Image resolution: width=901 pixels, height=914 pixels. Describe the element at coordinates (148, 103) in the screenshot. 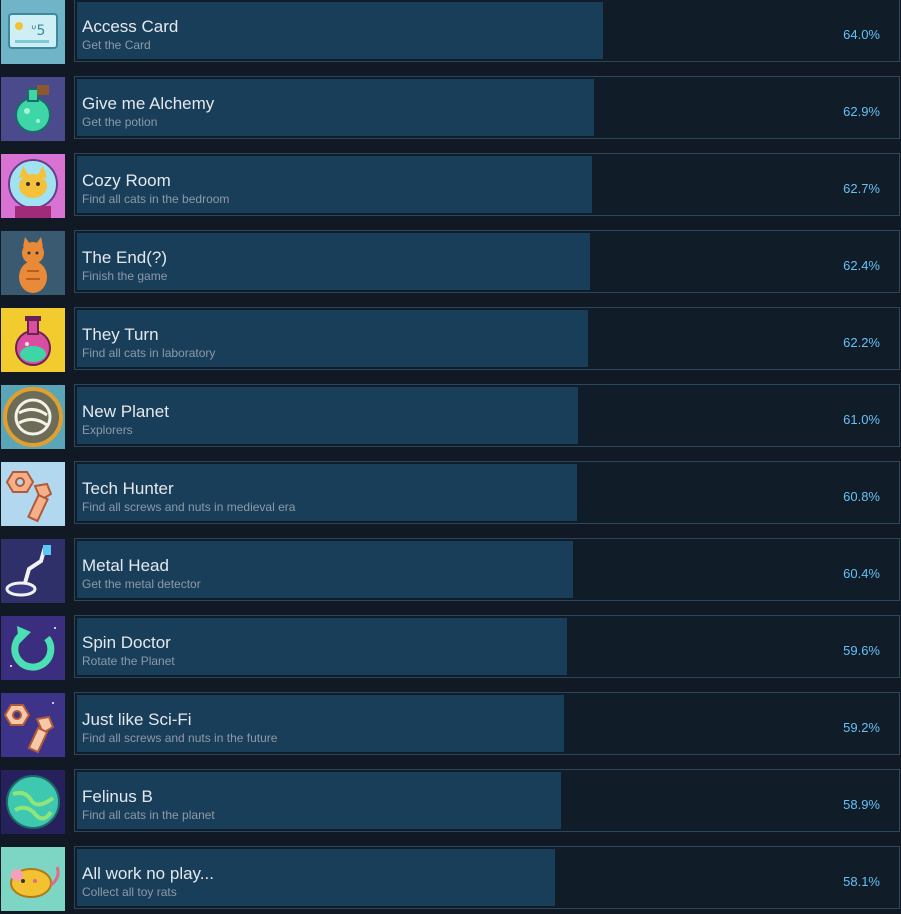

I see `achievement-title: Give me Alchemy` at that location.